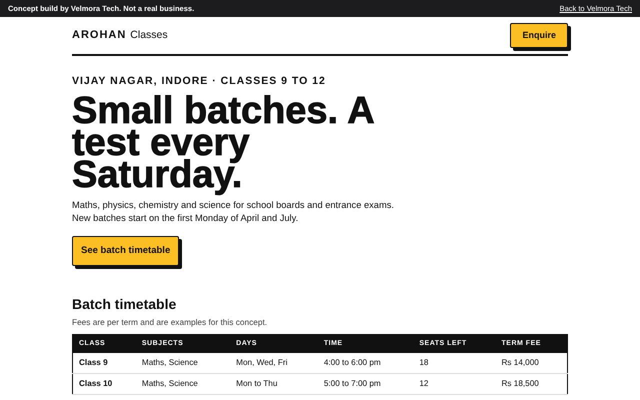 The width and height of the screenshot is (640, 400). Describe the element at coordinates (454, 384) in the screenshot. I see `table-cell: 12` at that location.